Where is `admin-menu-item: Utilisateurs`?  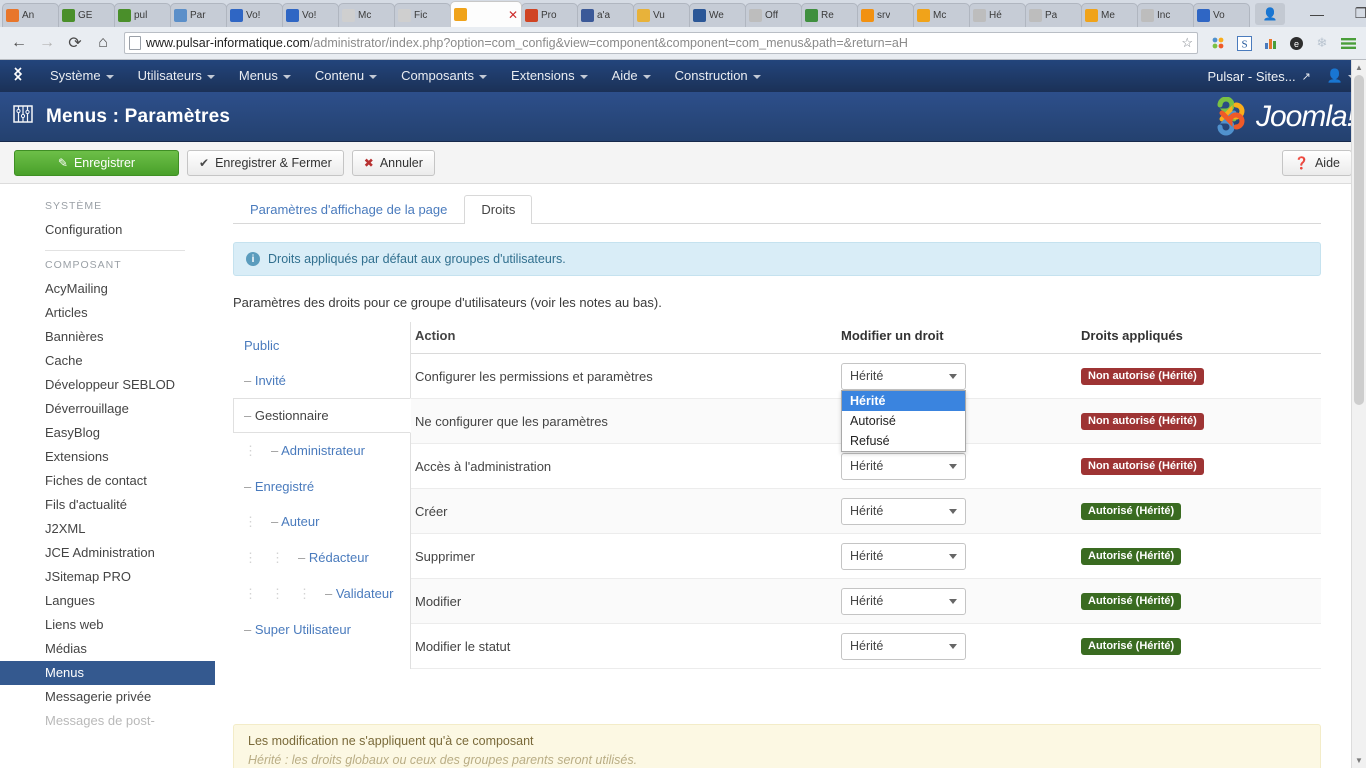
admin-menu-item: Utilisateurs is located at coordinates (176, 76).